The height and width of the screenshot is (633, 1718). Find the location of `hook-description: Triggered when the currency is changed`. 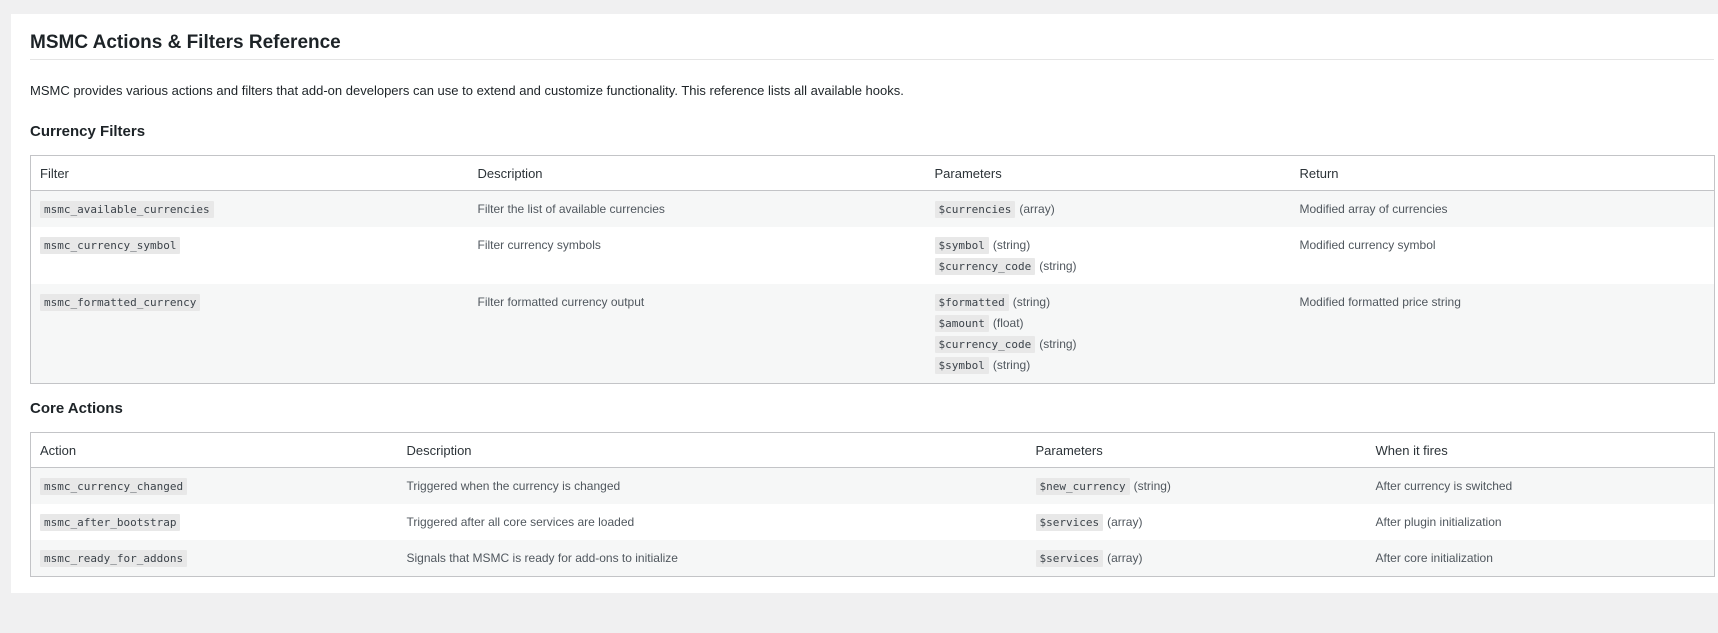

hook-description: Triggered when the currency is changed is located at coordinates (712, 485).